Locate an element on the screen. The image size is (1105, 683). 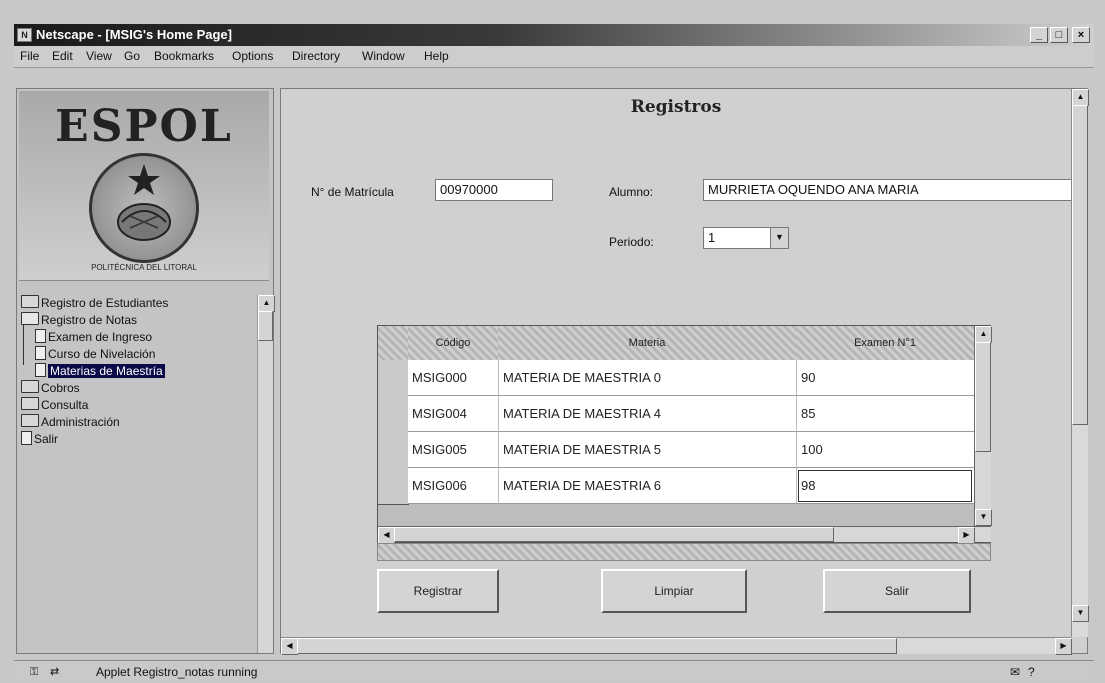
matricula-label: N° de Matrícula is located at coordinates (352, 192).